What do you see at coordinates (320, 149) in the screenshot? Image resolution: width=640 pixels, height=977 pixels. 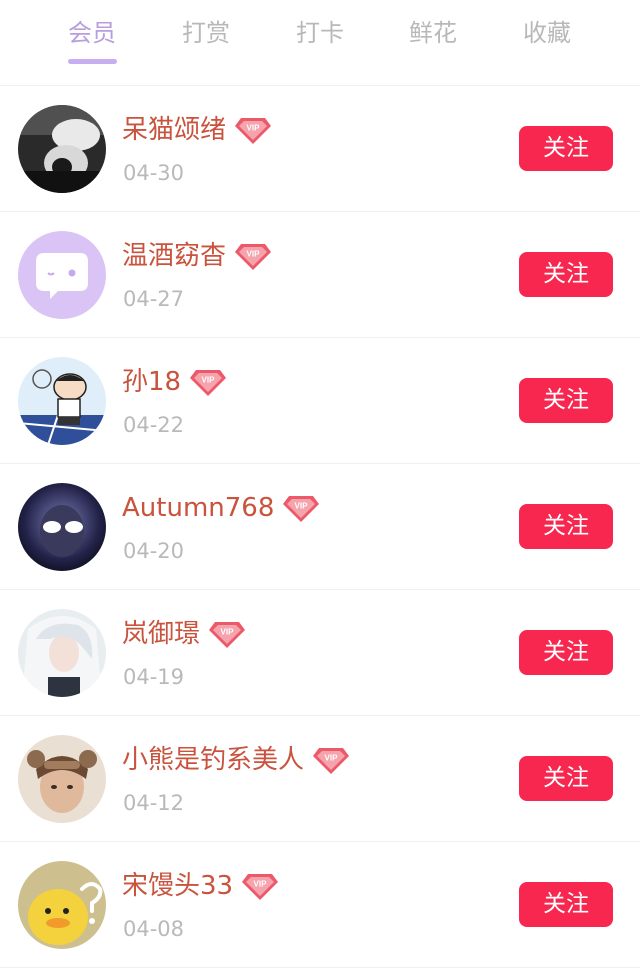 I see `list-item: 呆猫颂绪 VIP 04-30 关注` at bounding box center [320, 149].